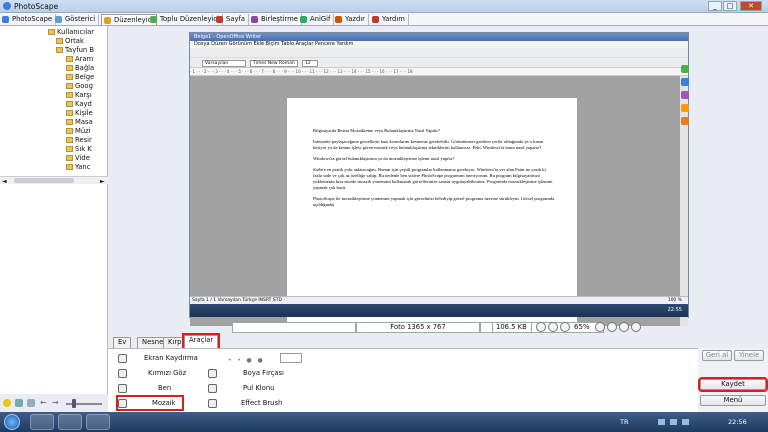 The height and width of the screenshot is (432, 768). Describe the element at coordinates (730, 6) in the screenshot. I see `maximize-button: □` at that location.